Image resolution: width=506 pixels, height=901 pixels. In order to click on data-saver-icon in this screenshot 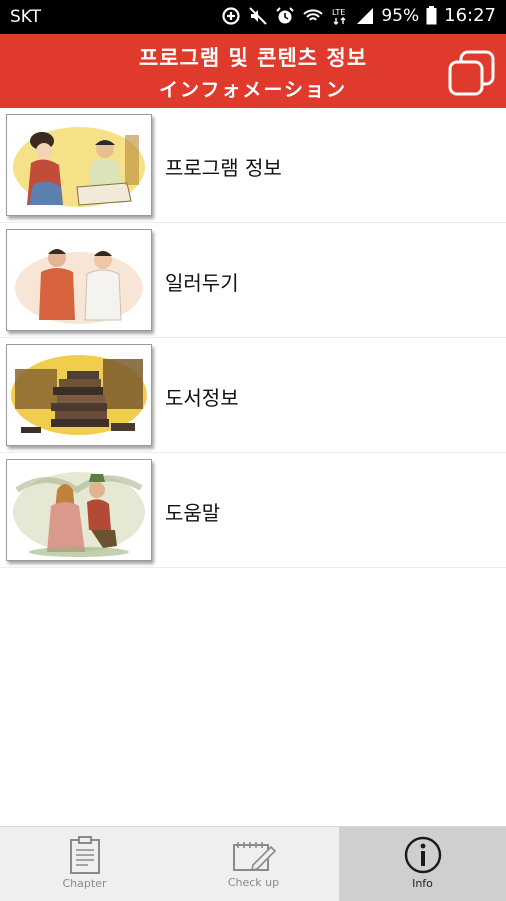, I will do `click(231, 16)`.